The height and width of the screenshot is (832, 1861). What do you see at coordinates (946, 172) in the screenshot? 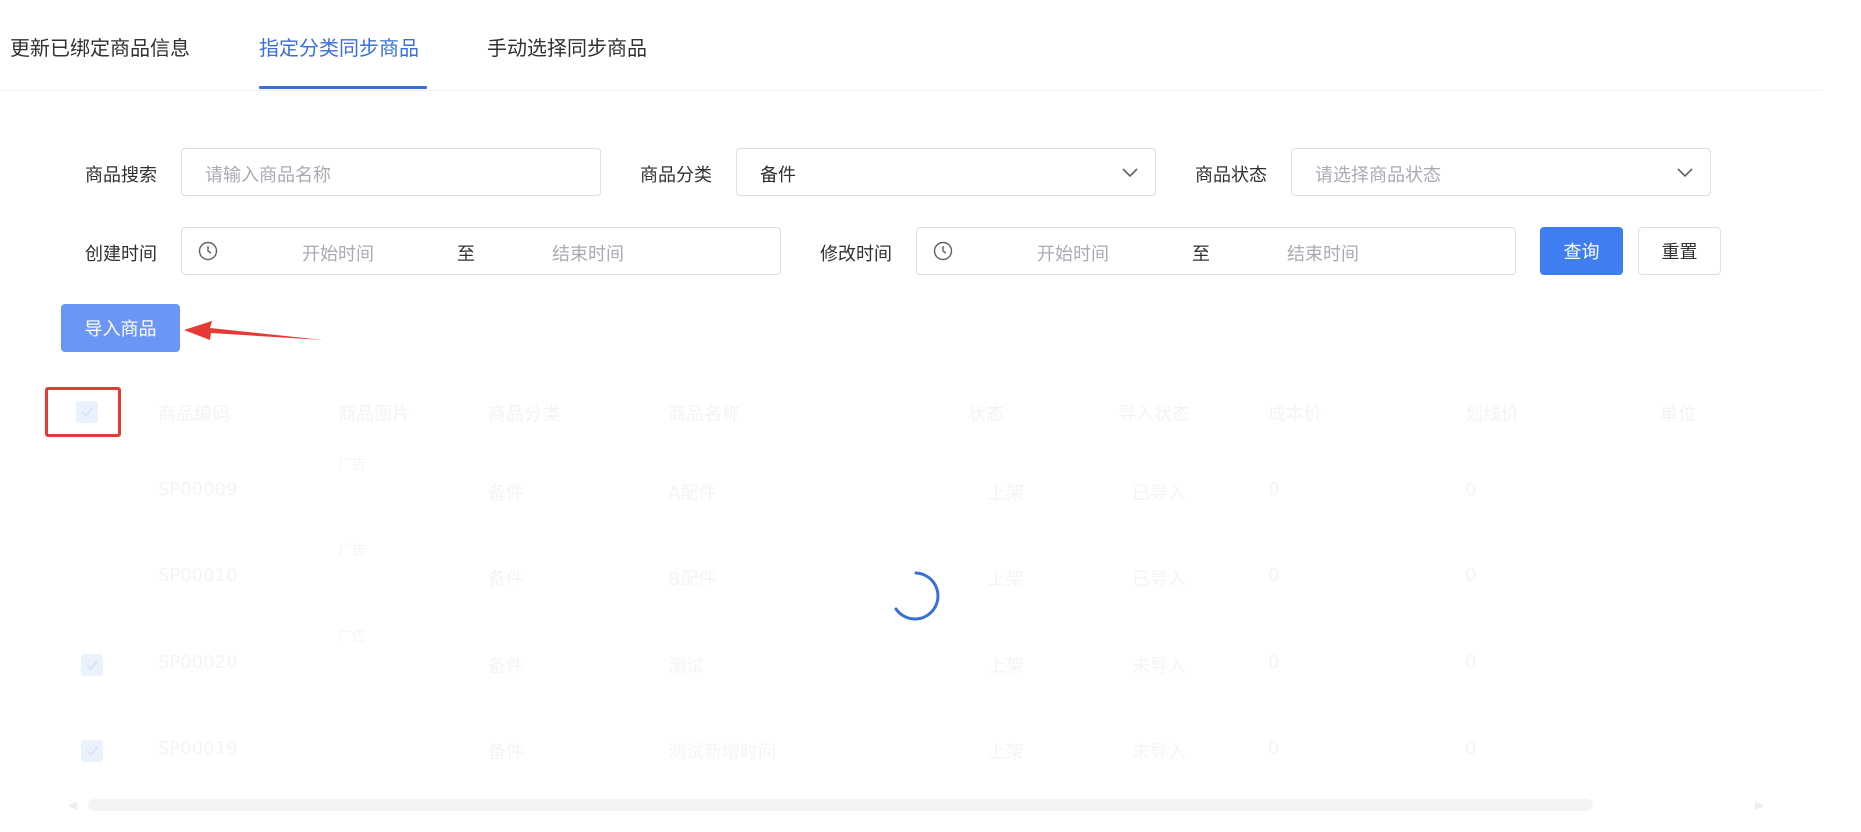
I see `category-select: 备件` at bounding box center [946, 172].